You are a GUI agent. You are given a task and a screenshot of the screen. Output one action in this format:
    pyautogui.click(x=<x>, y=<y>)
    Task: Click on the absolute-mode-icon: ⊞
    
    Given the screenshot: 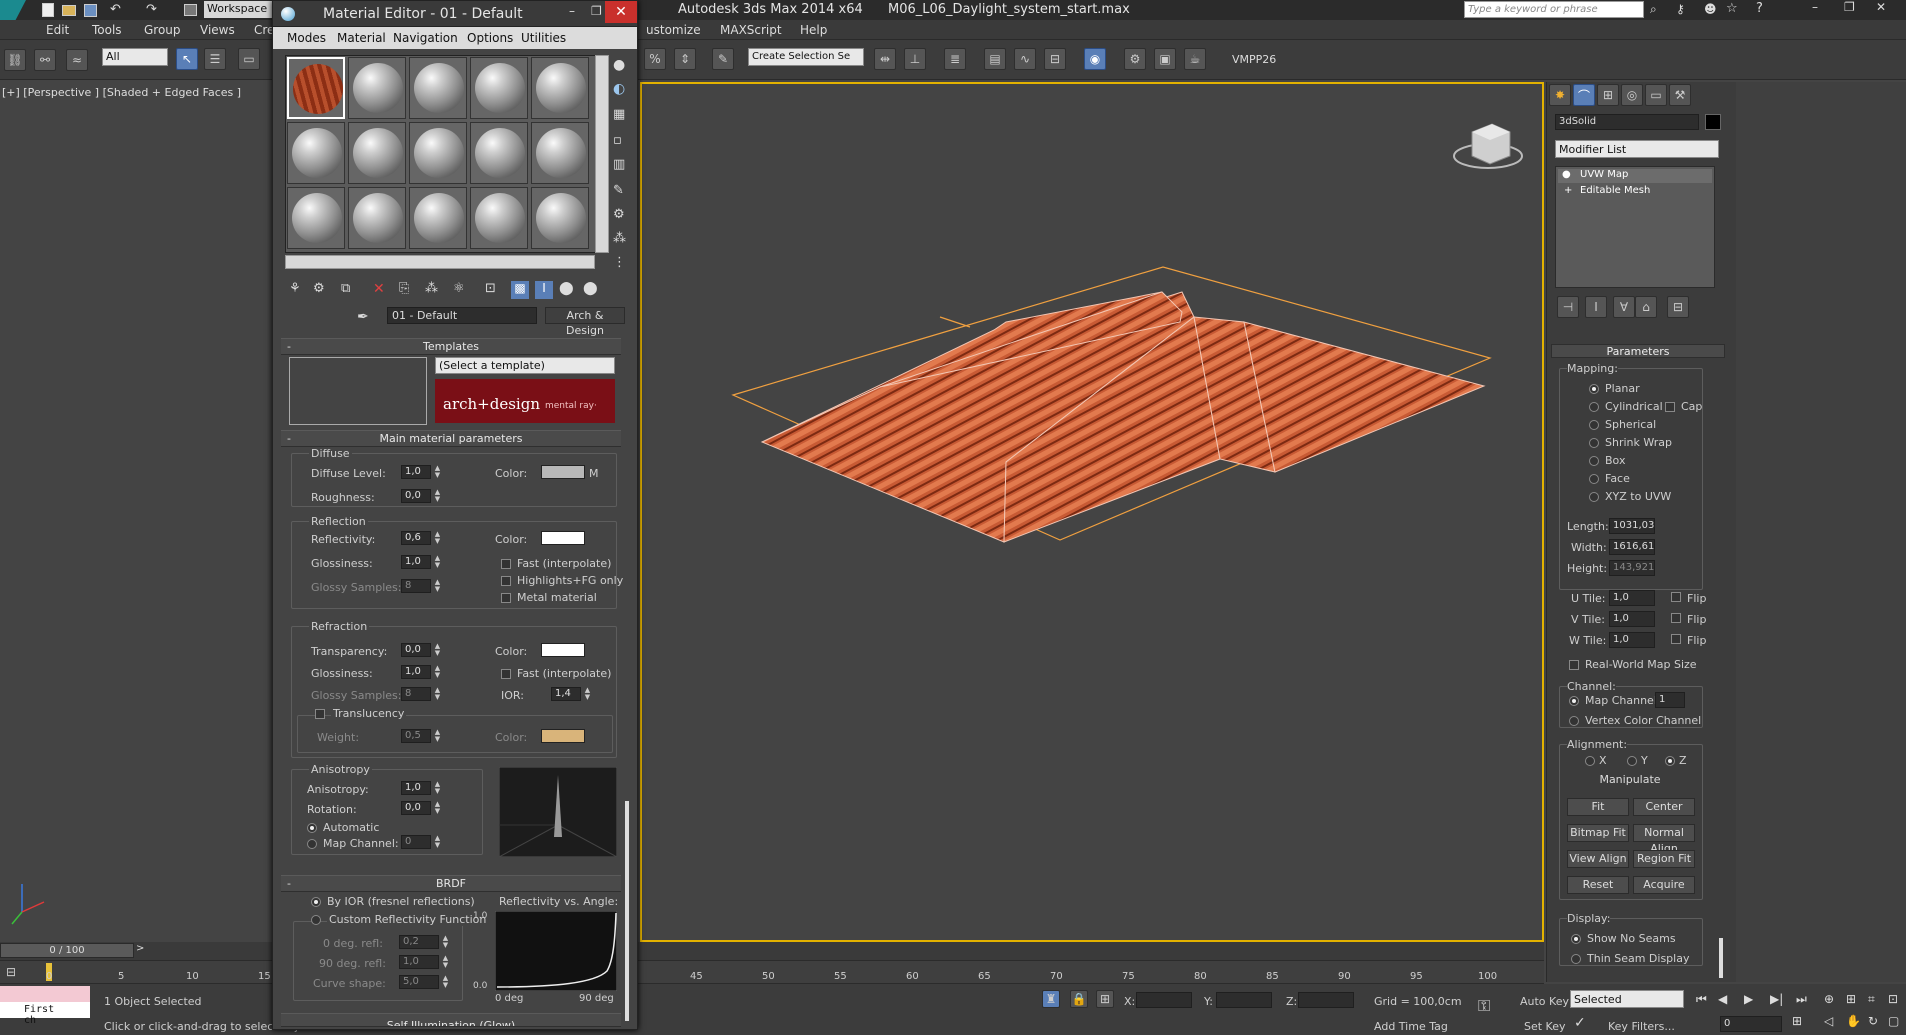 What is the action you would take?
    pyautogui.click(x=1105, y=999)
    